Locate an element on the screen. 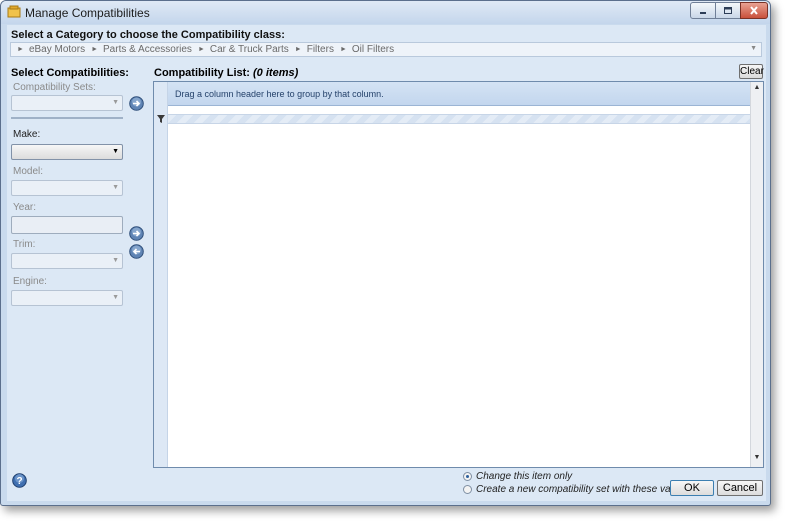 This screenshot has height=522, width=787. trim-label: Trim: is located at coordinates (24, 244).